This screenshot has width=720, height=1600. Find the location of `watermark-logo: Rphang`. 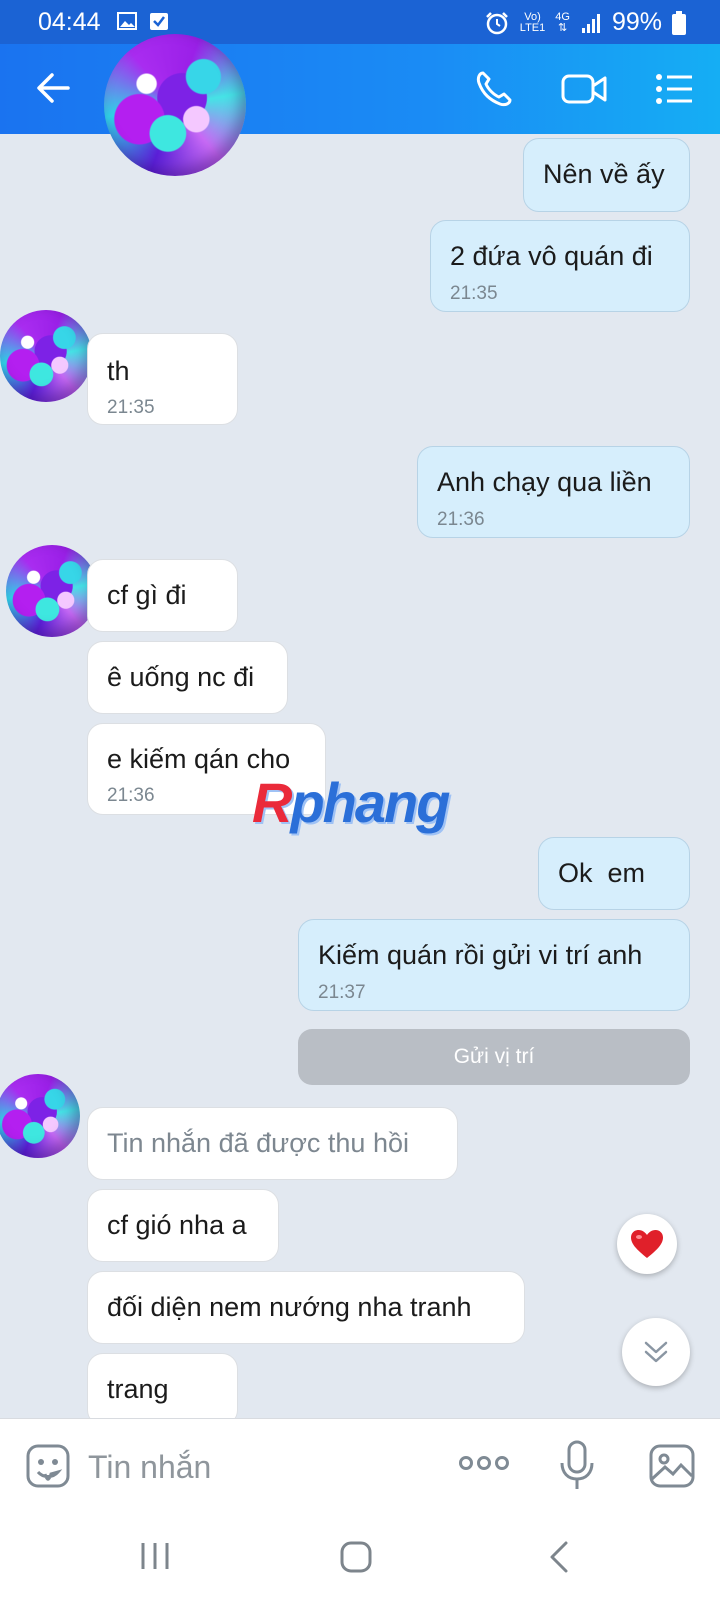

watermark-logo: Rphang is located at coordinates (351, 802).